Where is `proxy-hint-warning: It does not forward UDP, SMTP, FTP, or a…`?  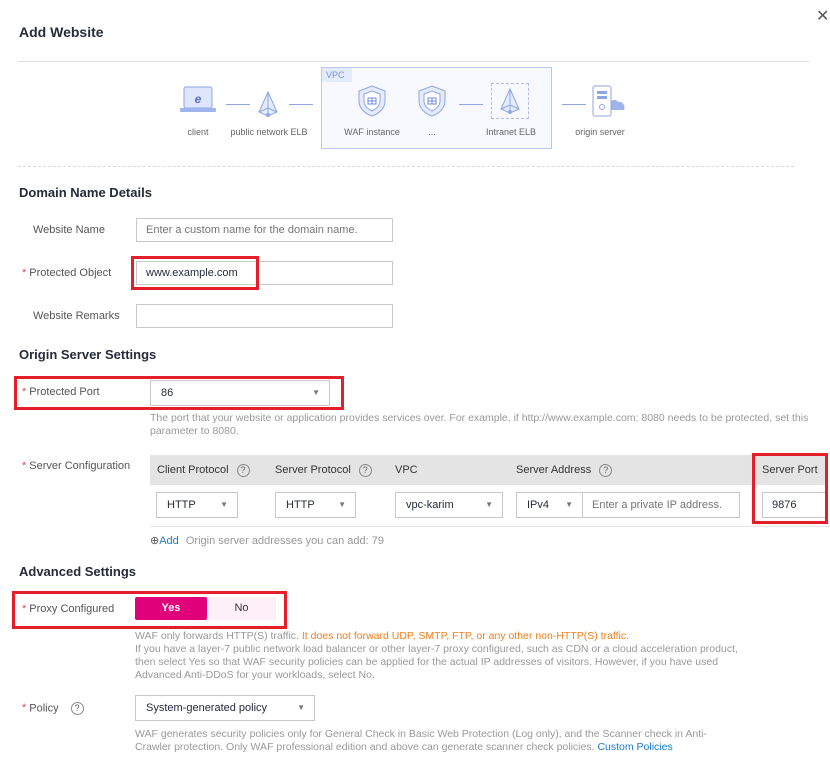 proxy-hint-warning: It does not forward UDP, SMTP, FTP, or a… is located at coordinates (465, 636).